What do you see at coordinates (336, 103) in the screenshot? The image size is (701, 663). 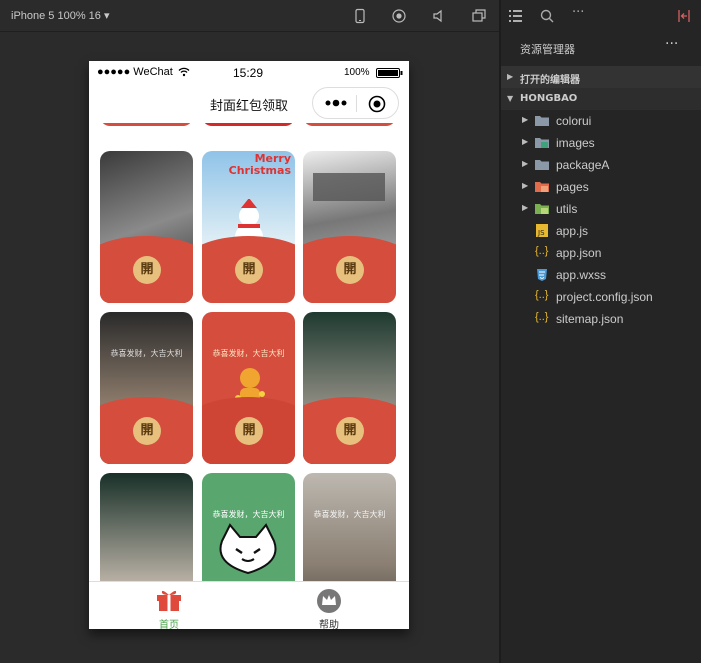 I see `more-dots-icon` at bounding box center [336, 103].